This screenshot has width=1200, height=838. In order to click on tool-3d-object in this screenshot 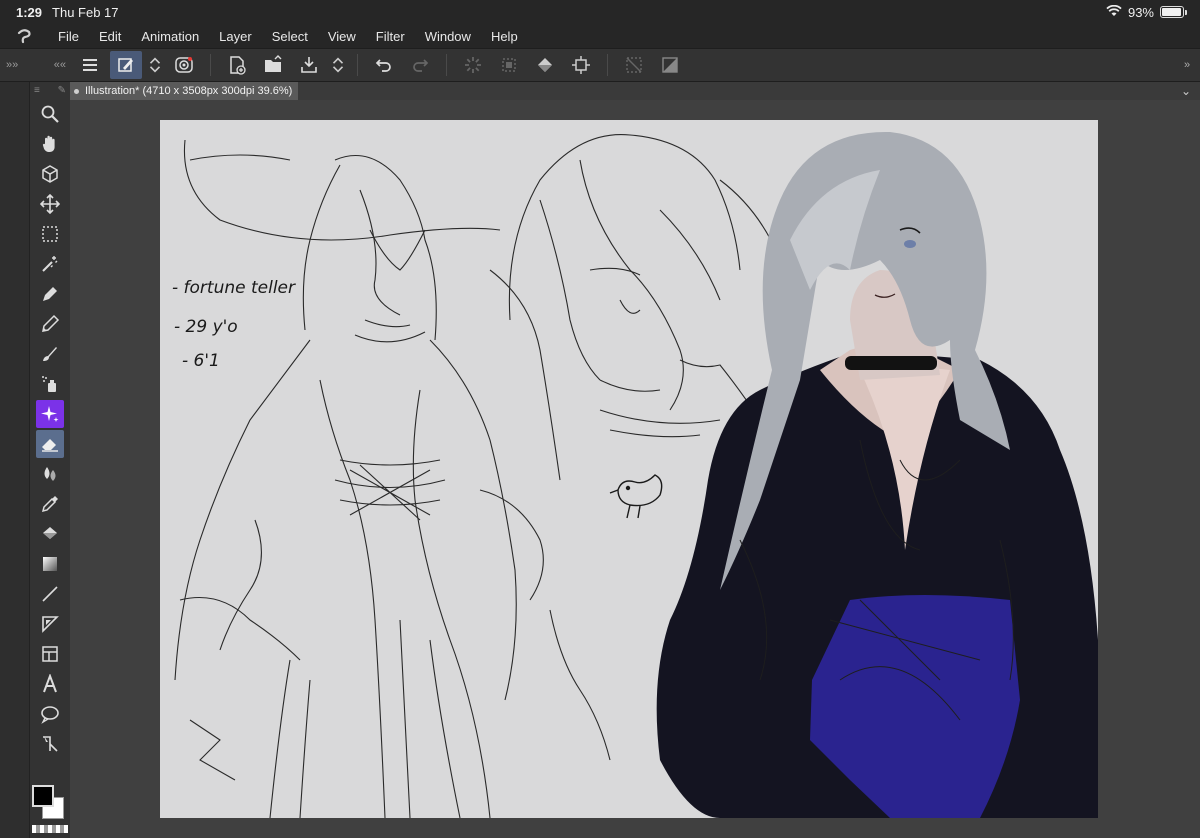, I will do `click(50, 174)`.